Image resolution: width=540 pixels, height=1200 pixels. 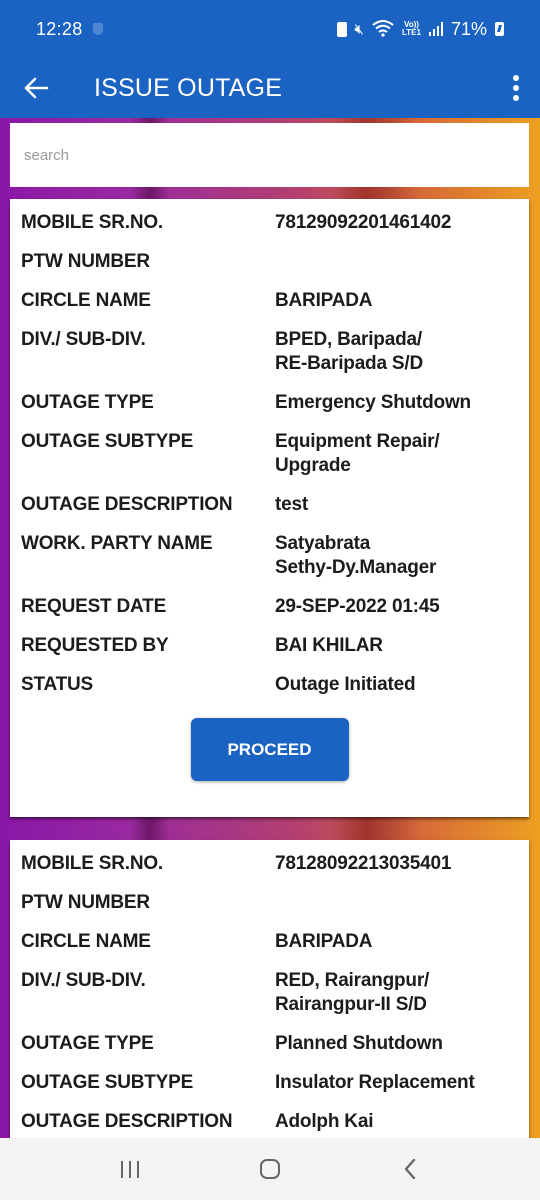 I want to click on field-outage-subtype: OUTAGE SUBTYPE Equipment Repair/ Upgrade, so click(x=269, y=454).